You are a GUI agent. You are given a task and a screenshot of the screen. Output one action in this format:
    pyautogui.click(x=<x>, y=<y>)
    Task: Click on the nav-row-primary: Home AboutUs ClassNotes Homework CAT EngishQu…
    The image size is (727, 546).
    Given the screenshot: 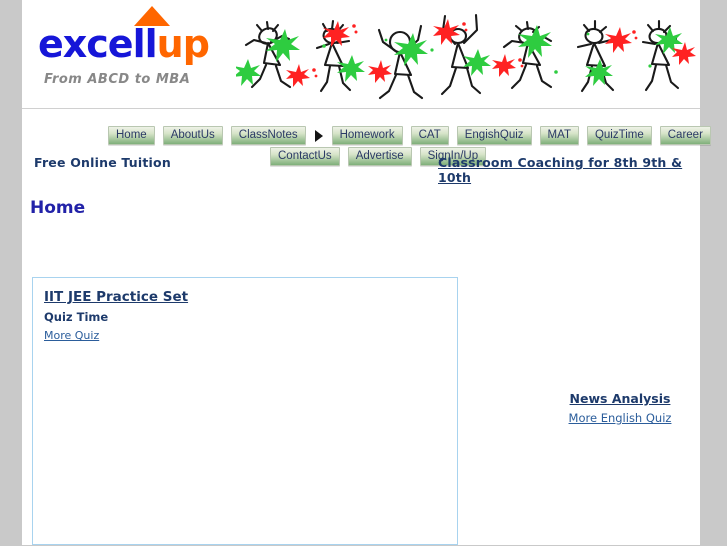 What is the action you would take?
    pyautogui.click(x=413, y=135)
    